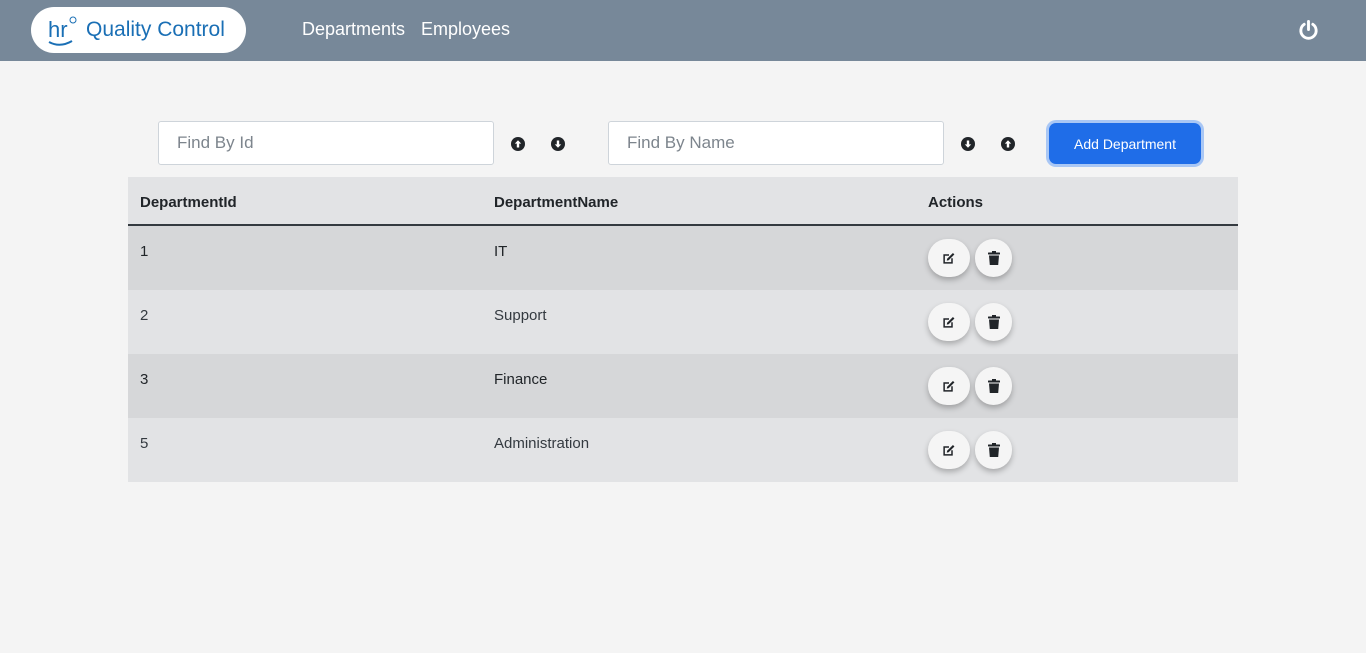 The width and height of the screenshot is (1366, 653). Describe the element at coordinates (521, 379) in the screenshot. I see `department-name-cell: Finance` at that location.